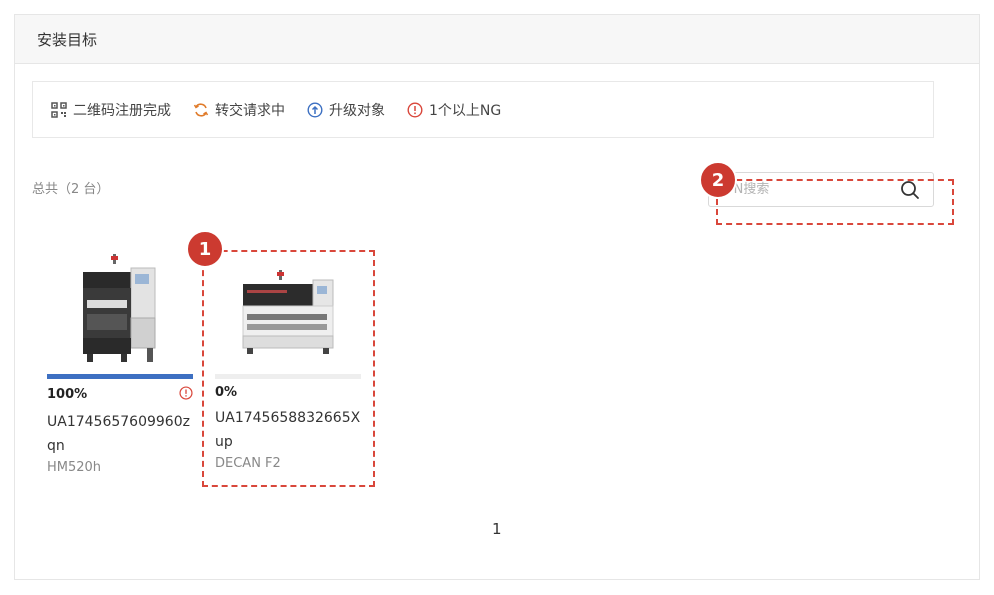 This screenshot has height=595, width=994. What do you see at coordinates (74, 467) in the screenshot?
I see `device-model: HM520h` at bounding box center [74, 467].